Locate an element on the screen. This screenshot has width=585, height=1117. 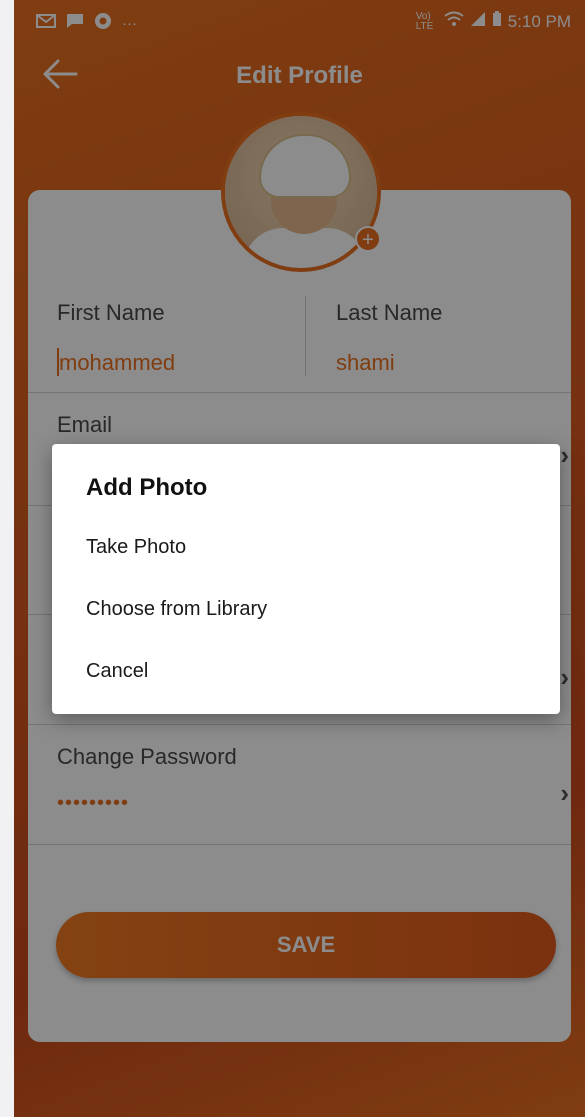
take-photo-option: Take Photo is located at coordinates (136, 547).